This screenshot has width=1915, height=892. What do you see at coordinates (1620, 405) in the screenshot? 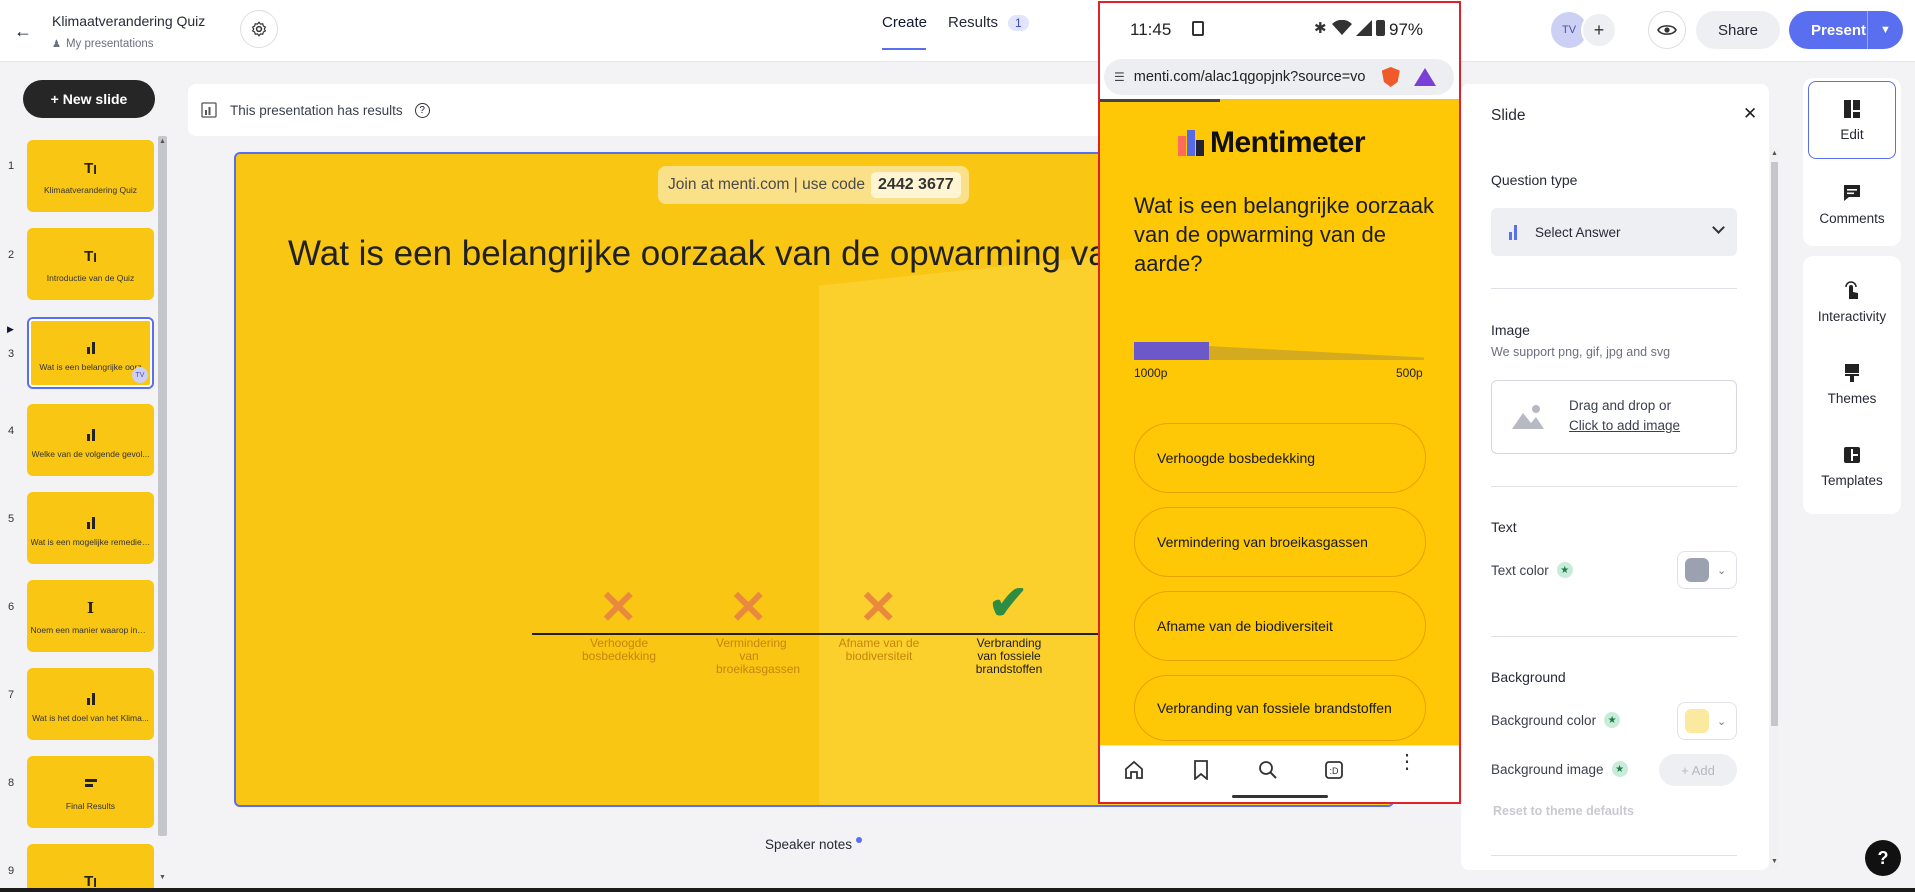
I see `drop-text: Drag and drop or` at bounding box center [1620, 405].